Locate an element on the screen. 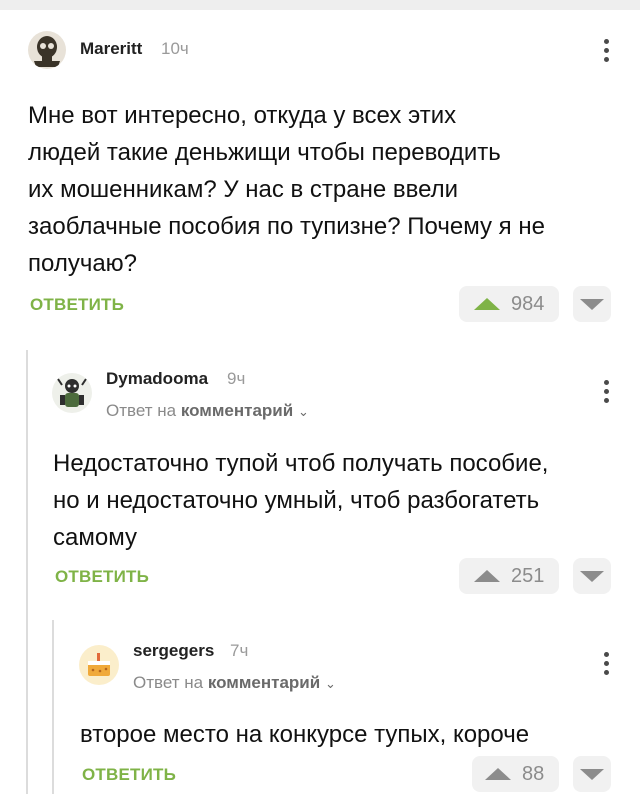  comment-text-line: Мне вот интересно, откуда у всех этих is located at coordinates (242, 115).